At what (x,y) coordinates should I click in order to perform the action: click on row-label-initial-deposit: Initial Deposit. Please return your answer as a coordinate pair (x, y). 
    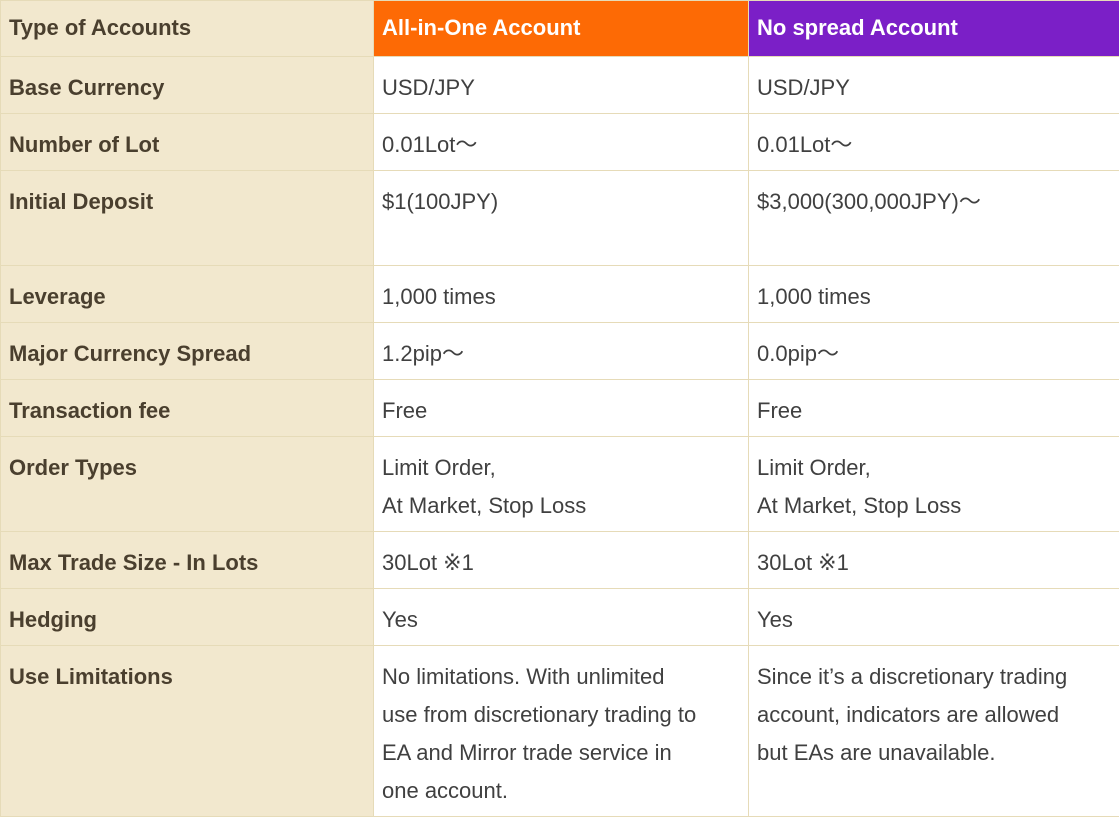
    Looking at the image, I should click on (187, 218).